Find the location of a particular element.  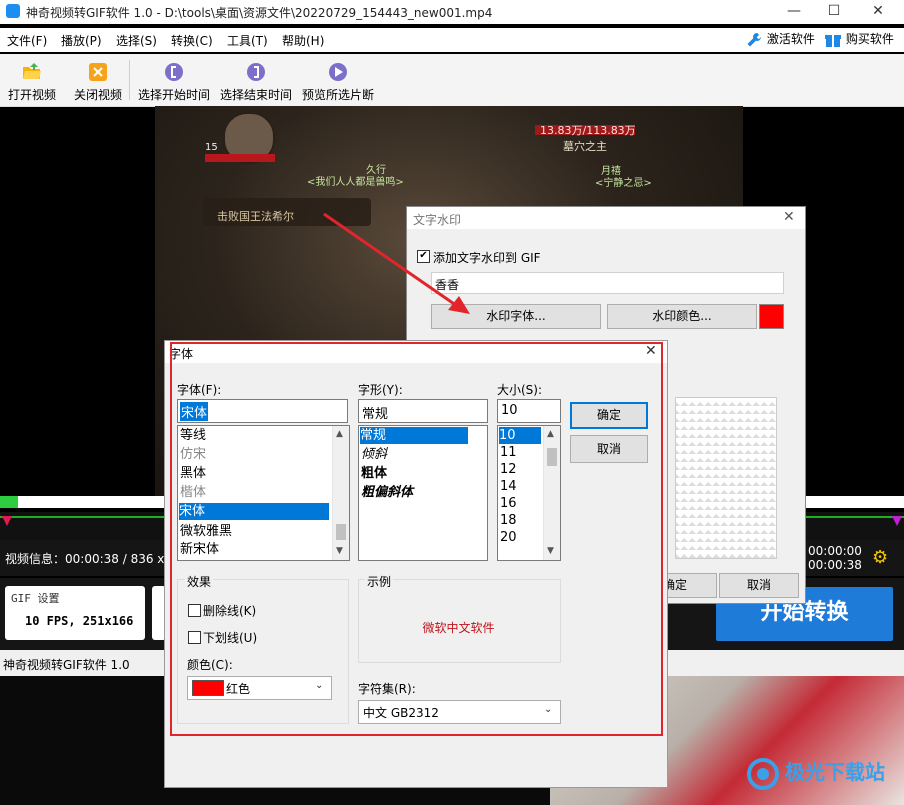

menu-select: 选择(S) is located at coordinates (136, 40).